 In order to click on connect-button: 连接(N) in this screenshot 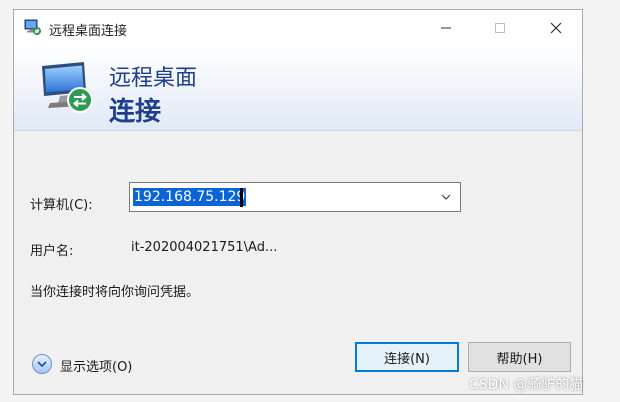, I will do `click(407, 357)`.